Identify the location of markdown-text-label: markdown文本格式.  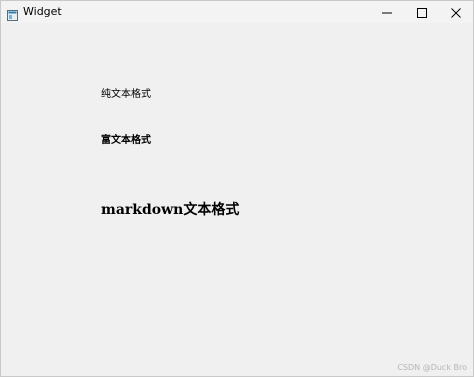
(170, 210).